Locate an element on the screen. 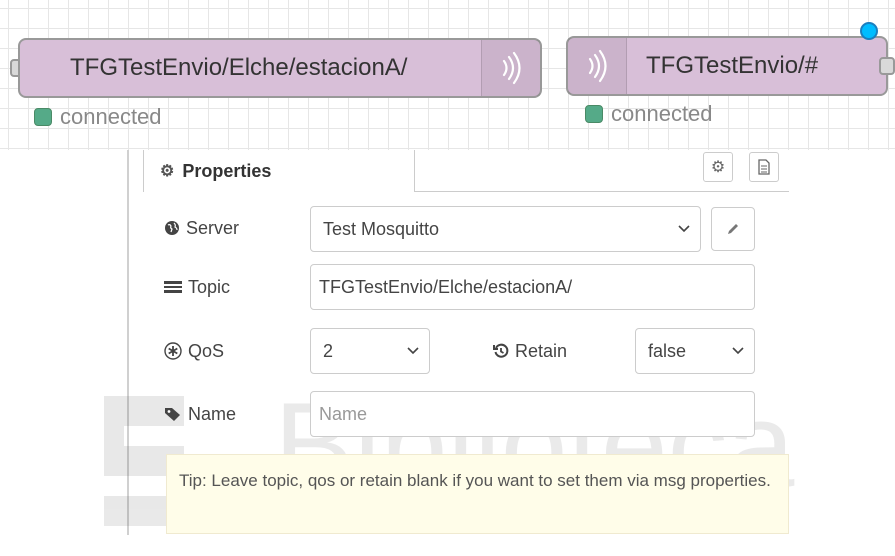 The image size is (895, 556). node-changed-indicator is located at coordinates (869, 31).